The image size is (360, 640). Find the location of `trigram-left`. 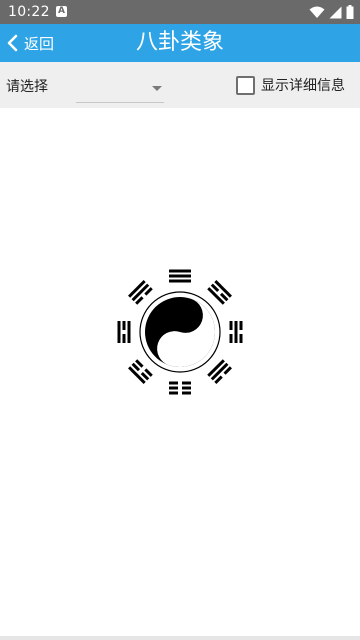

trigram-left is located at coordinates (124, 332).